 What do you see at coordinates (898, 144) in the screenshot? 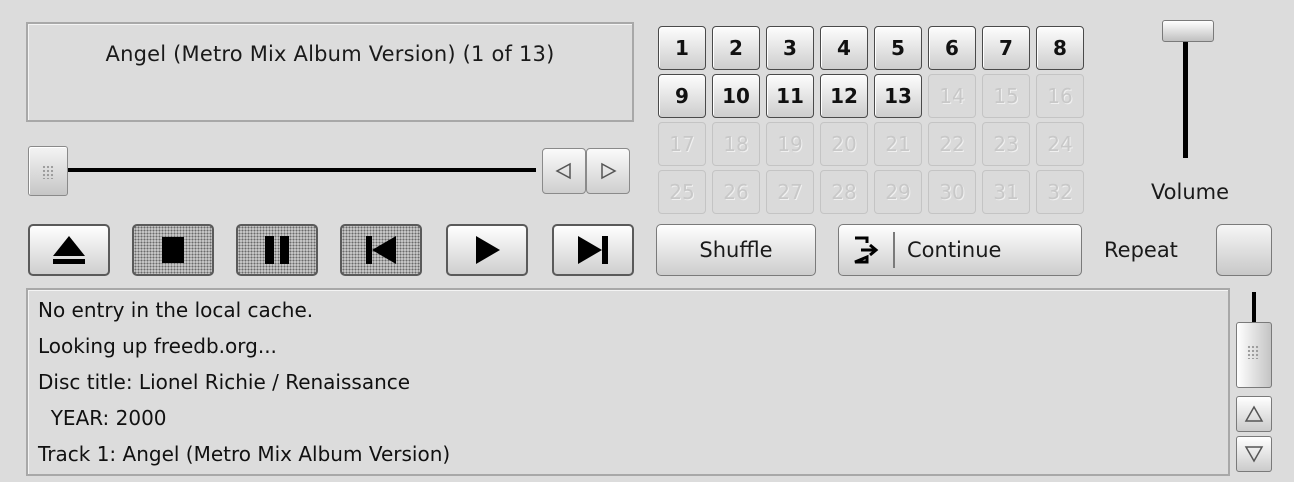
I see `track-button-21: 21` at bounding box center [898, 144].